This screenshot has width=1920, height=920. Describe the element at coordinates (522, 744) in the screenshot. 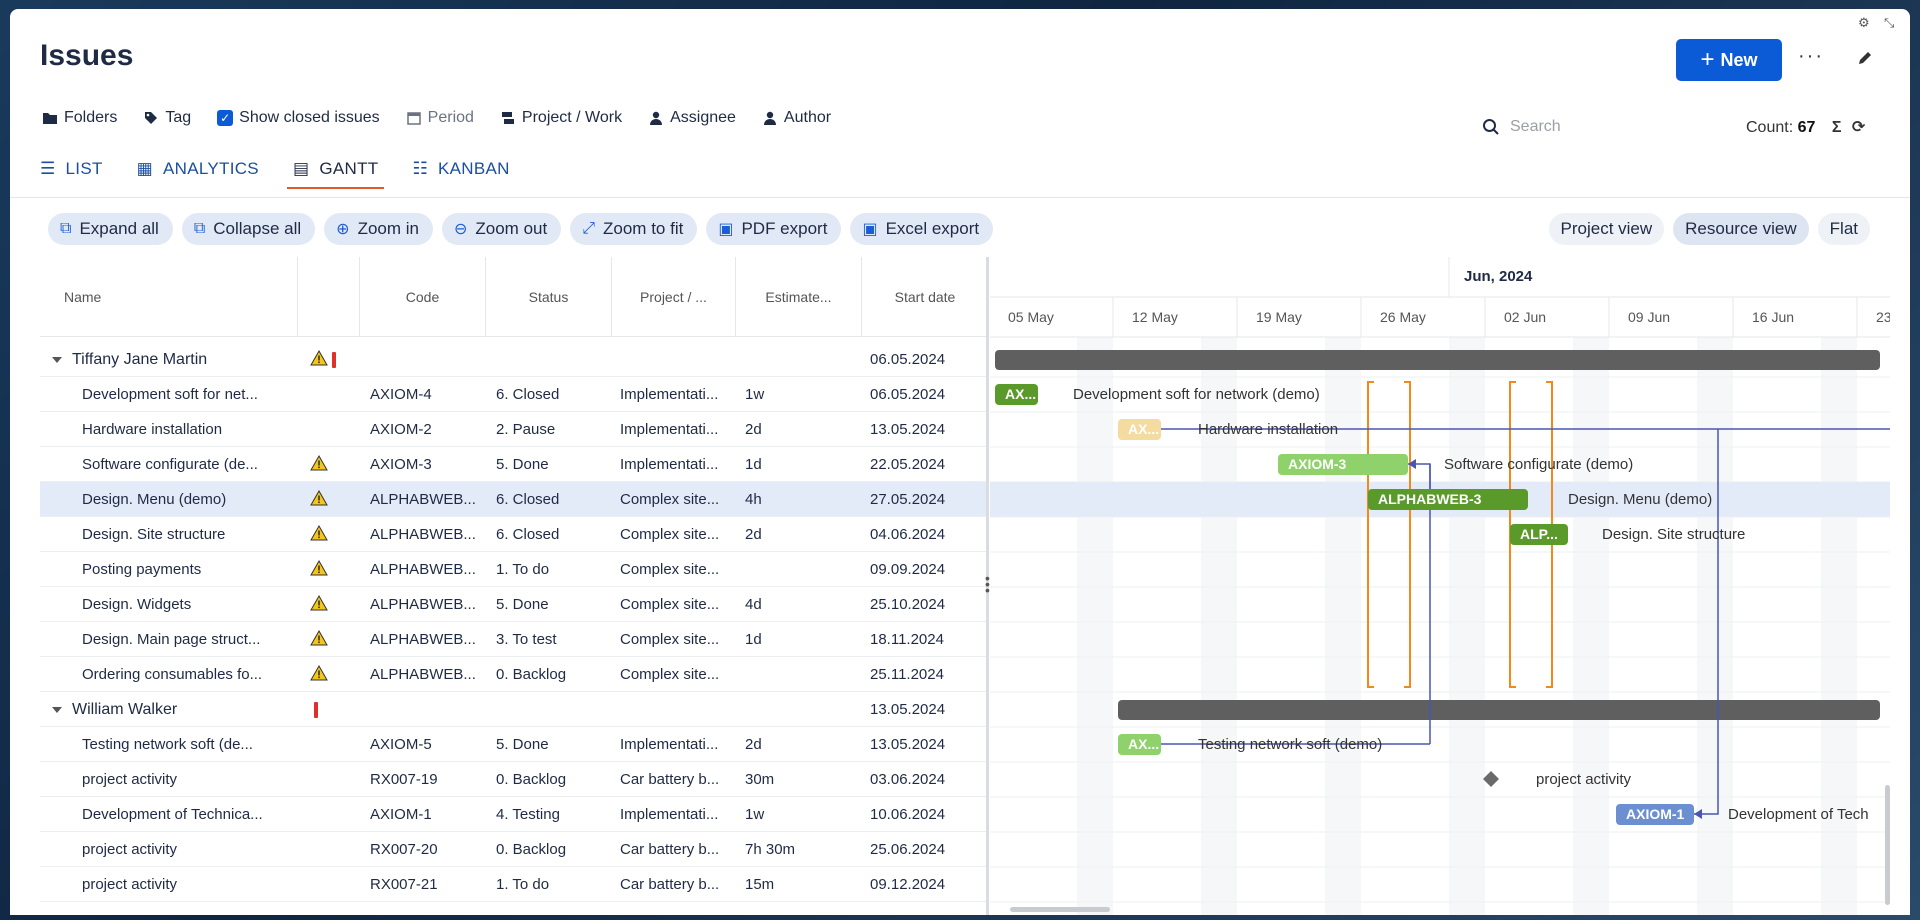

I see `cell-status: 5. Done` at that location.